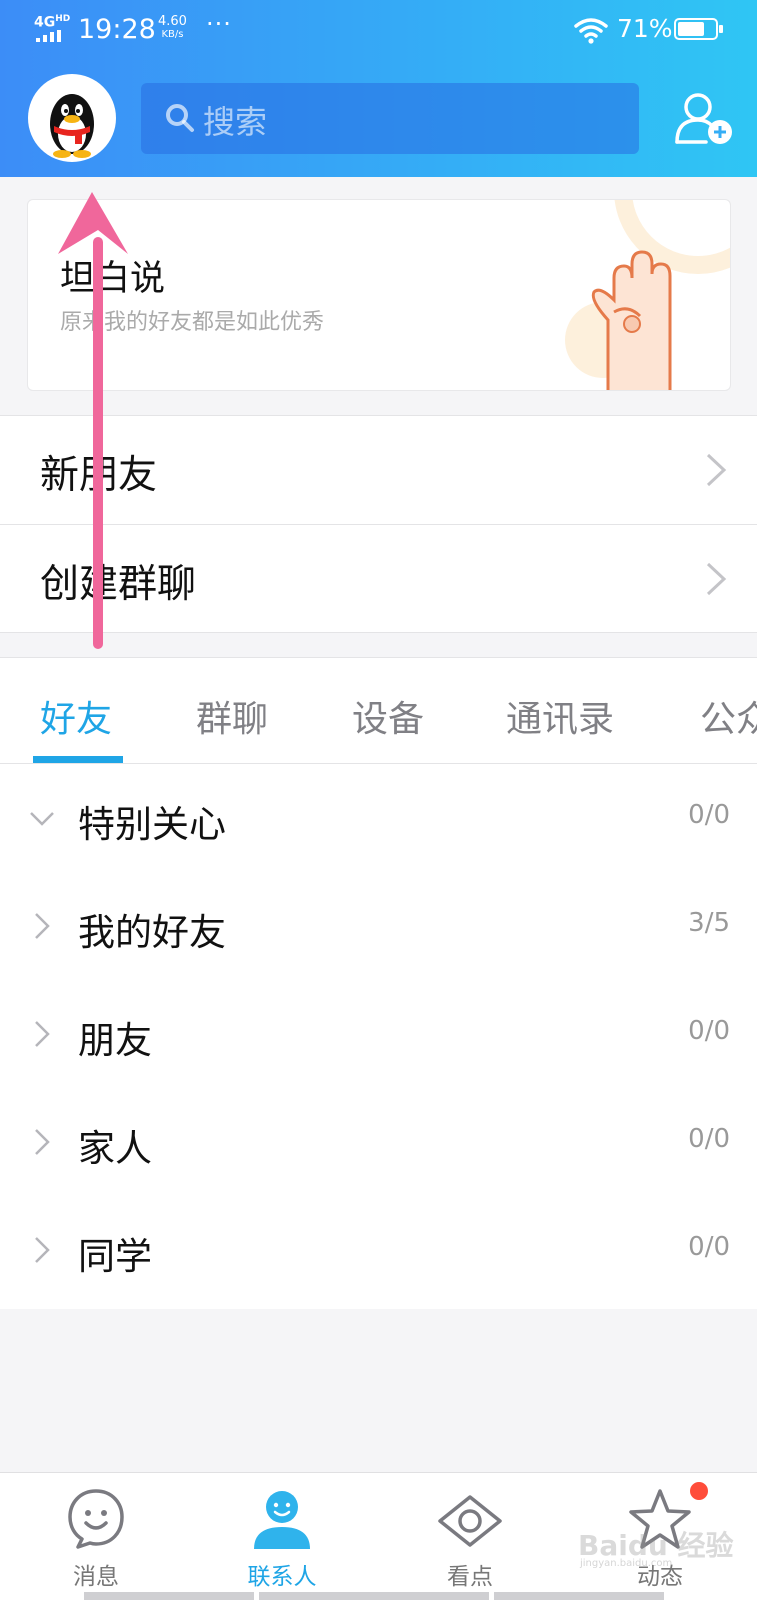 Image resolution: width=757 pixels, height=1600 pixels. What do you see at coordinates (180, 118) in the screenshot?
I see `search-icon` at bounding box center [180, 118].